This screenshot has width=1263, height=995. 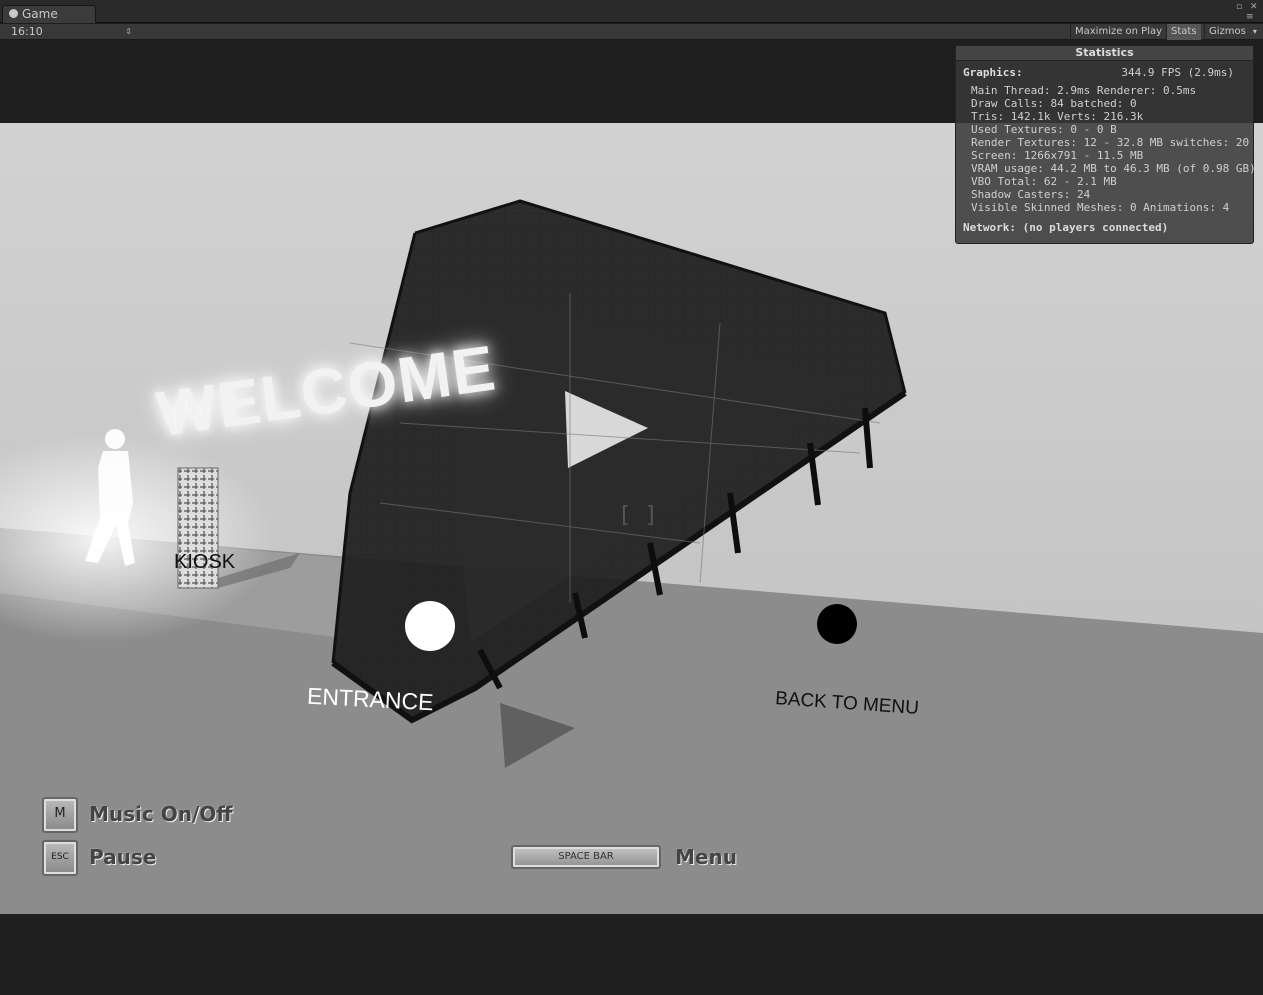 What do you see at coordinates (205, 562) in the screenshot?
I see `kiosk-label: KIOSK` at bounding box center [205, 562].